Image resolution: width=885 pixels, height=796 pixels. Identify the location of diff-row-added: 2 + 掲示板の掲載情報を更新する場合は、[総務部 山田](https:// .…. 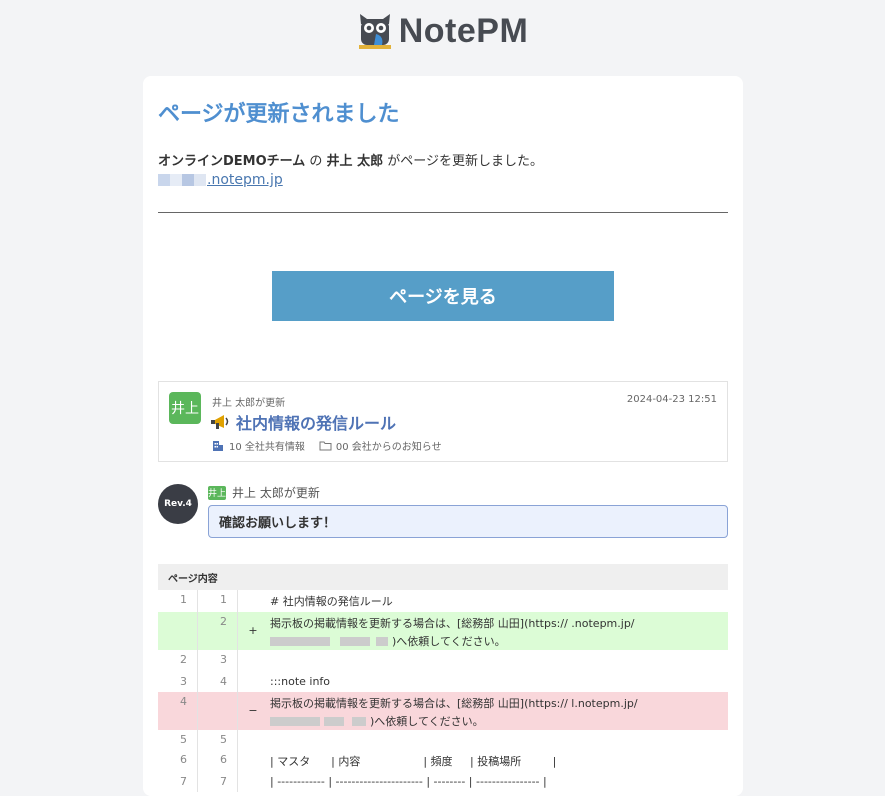
(443, 631).